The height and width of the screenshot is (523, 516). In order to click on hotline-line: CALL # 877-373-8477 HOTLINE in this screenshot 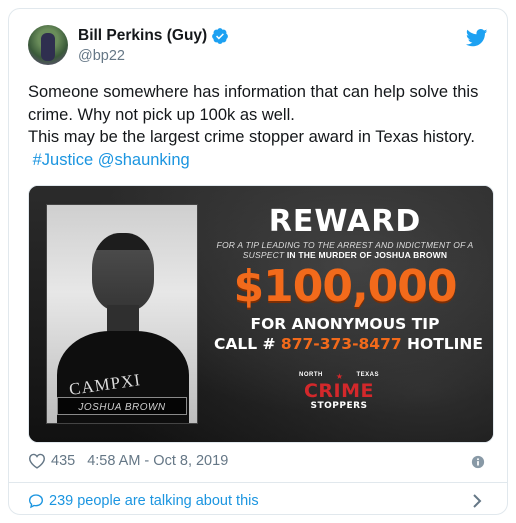, I will do `click(348, 344)`.